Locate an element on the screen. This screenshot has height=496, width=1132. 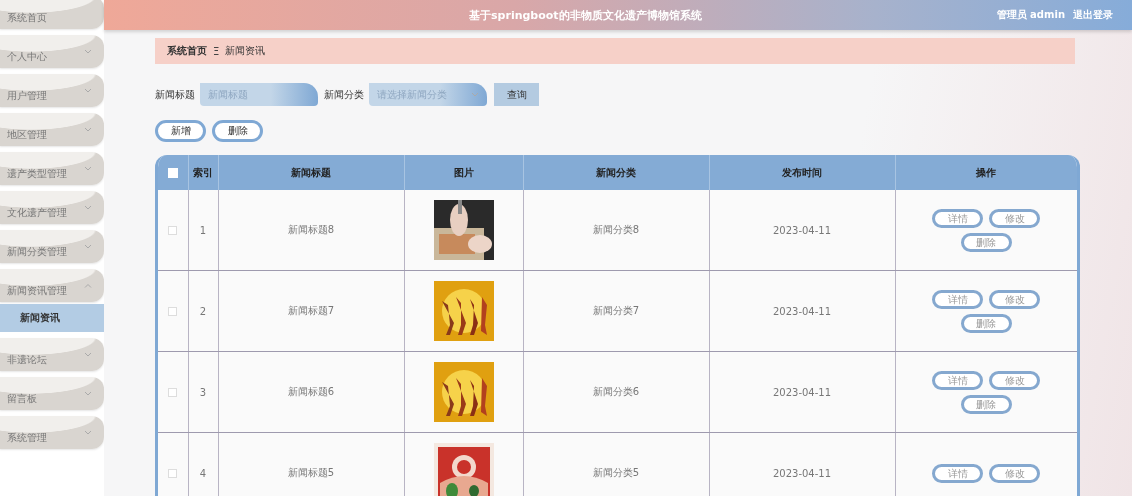
user-label: 管理员 admin is located at coordinates (1030, 15).